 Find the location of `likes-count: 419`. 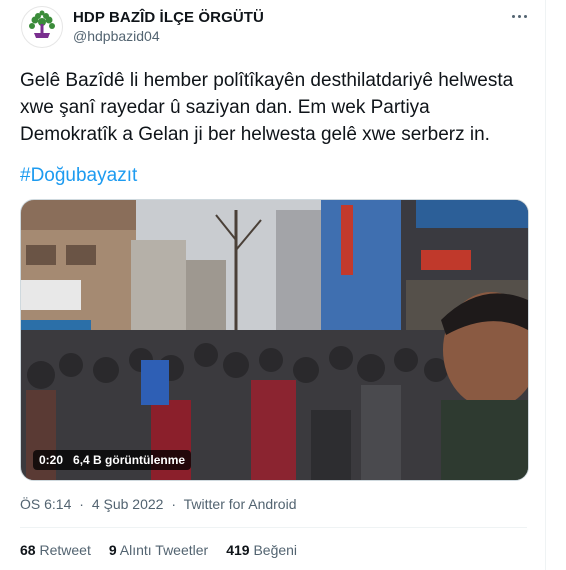

likes-count: 419 is located at coordinates (238, 550).